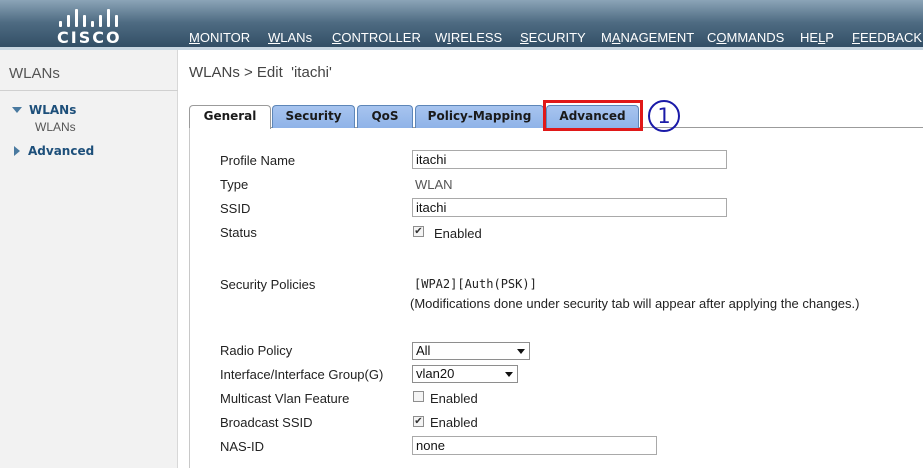 The height and width of the screenshot is (468, 923). Describe the element at coordinates (418, 231) in the screenshot. I see `status-checkbox: ✔` at that location.